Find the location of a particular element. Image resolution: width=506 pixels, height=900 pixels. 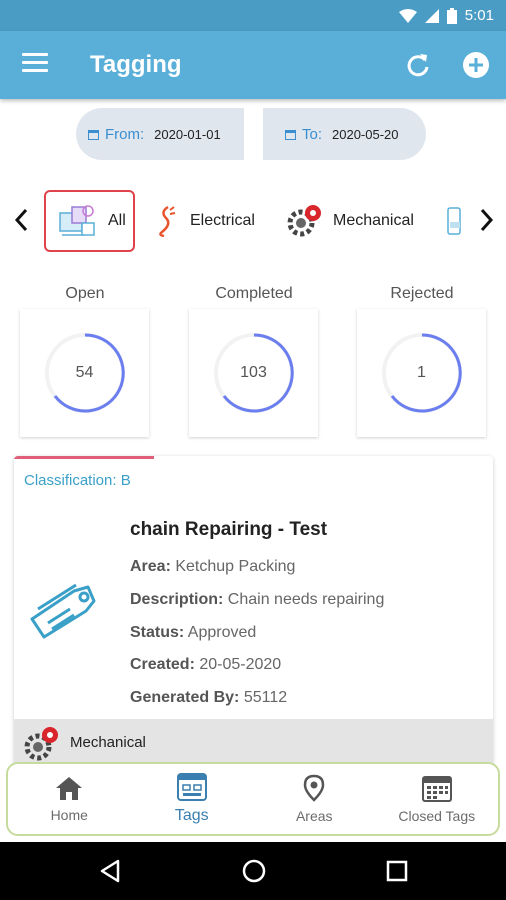

home-circle-icon is located at coordinates (254, 871).